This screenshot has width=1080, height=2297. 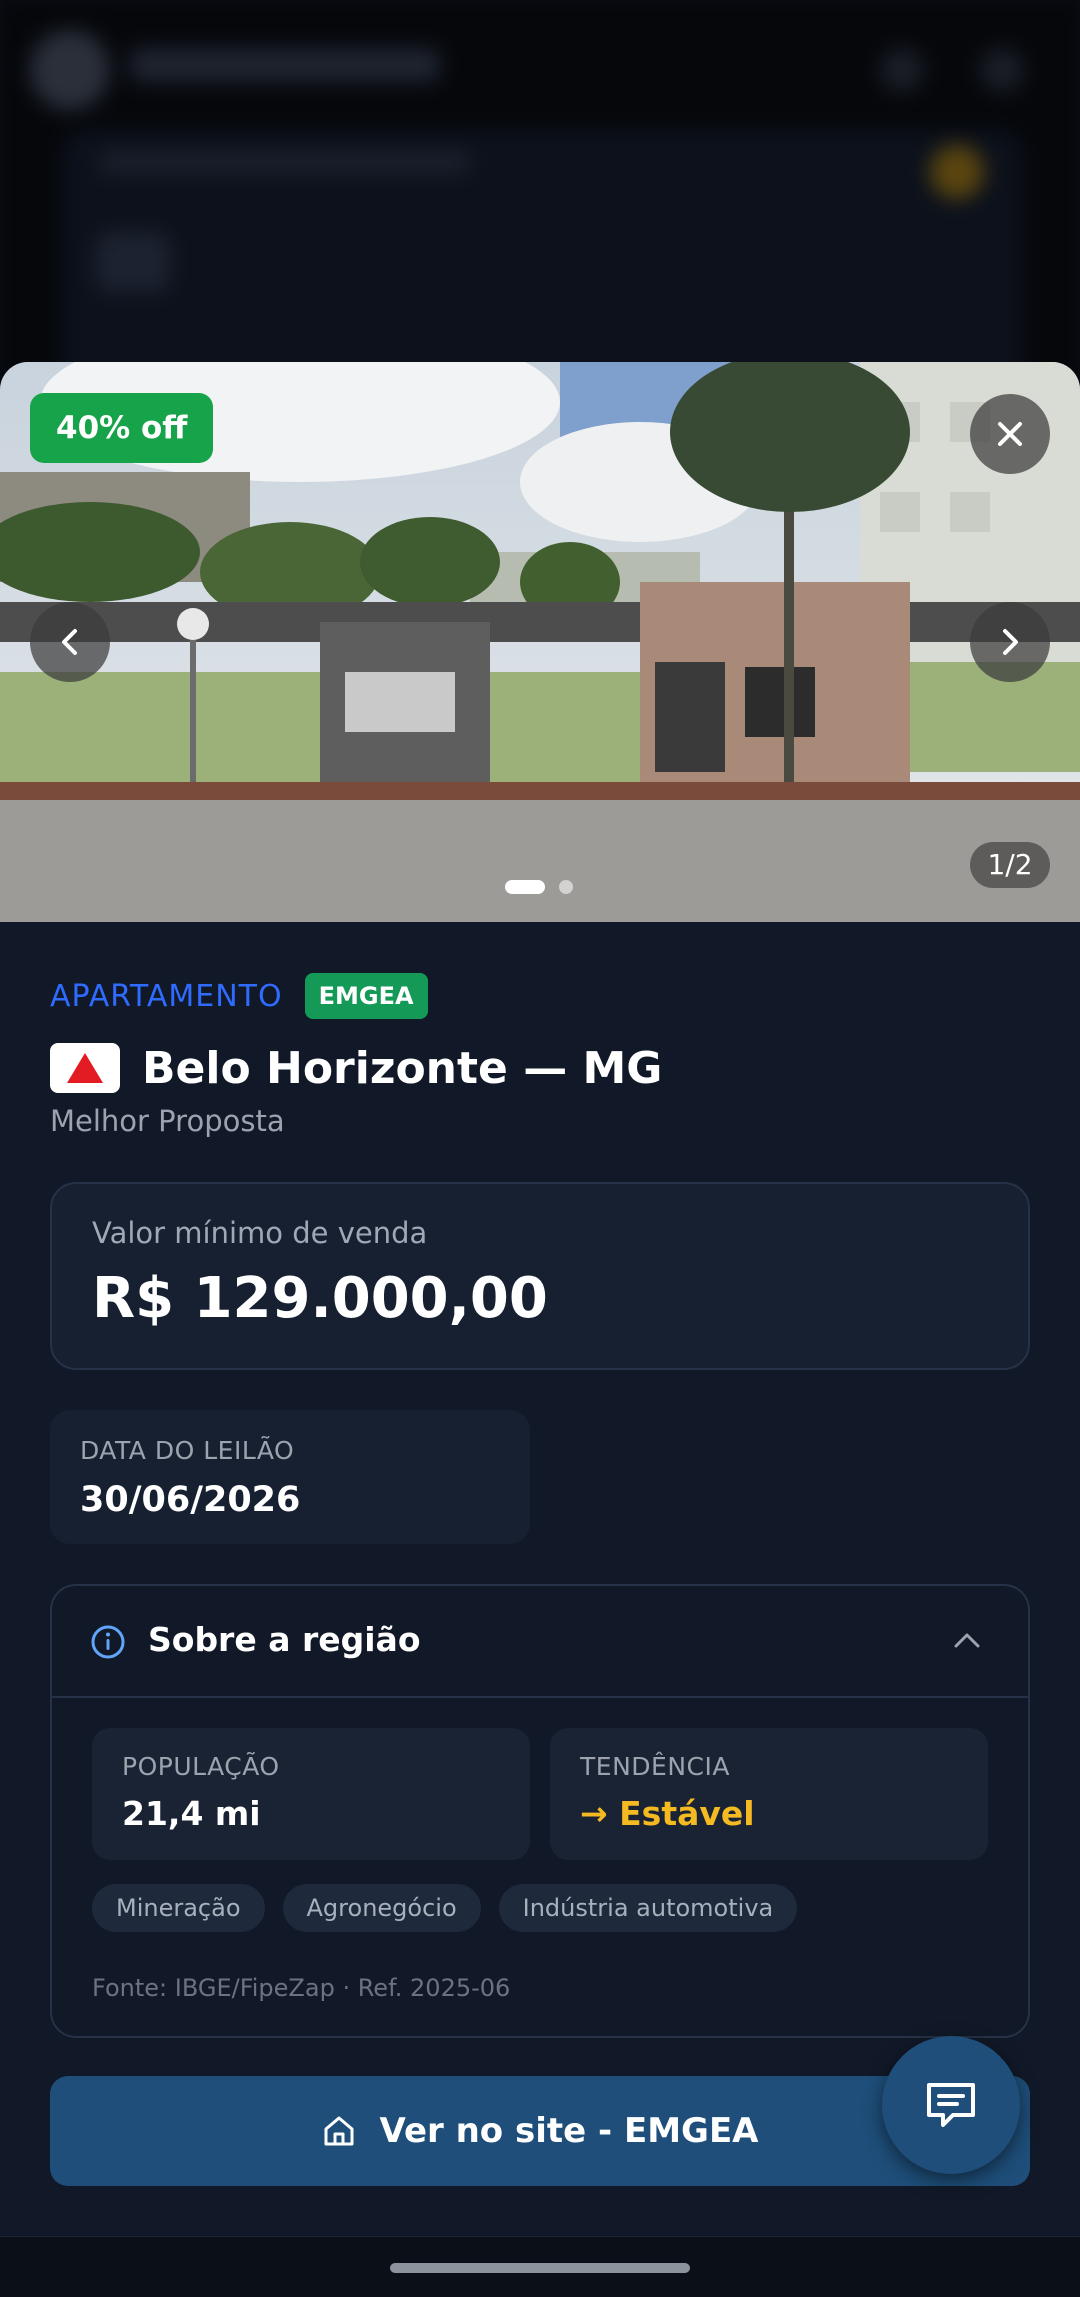 I want to click on close-icon, so click(x=1010, y=434).